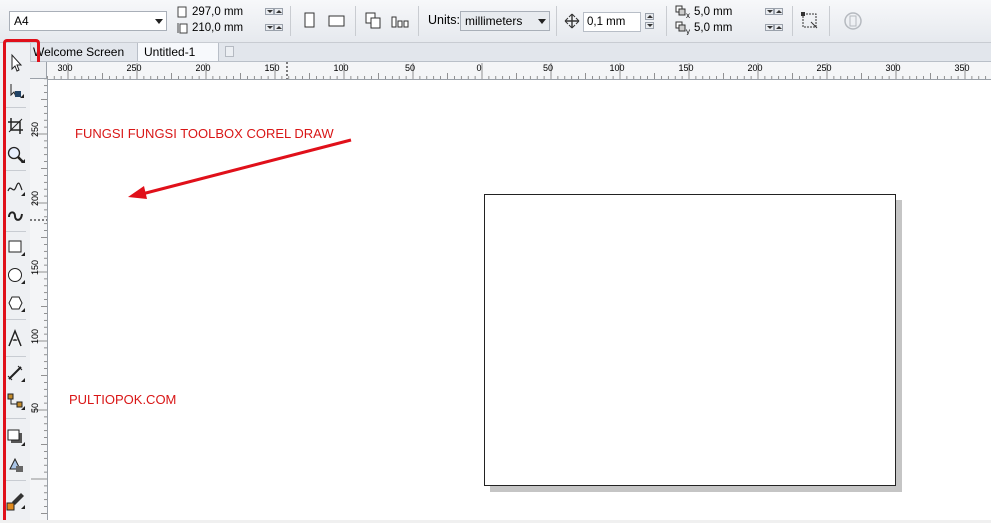 Image resolution: width=991 pixels, height=523 pixels. I want to click on page-height-icon, so click(182, 28).